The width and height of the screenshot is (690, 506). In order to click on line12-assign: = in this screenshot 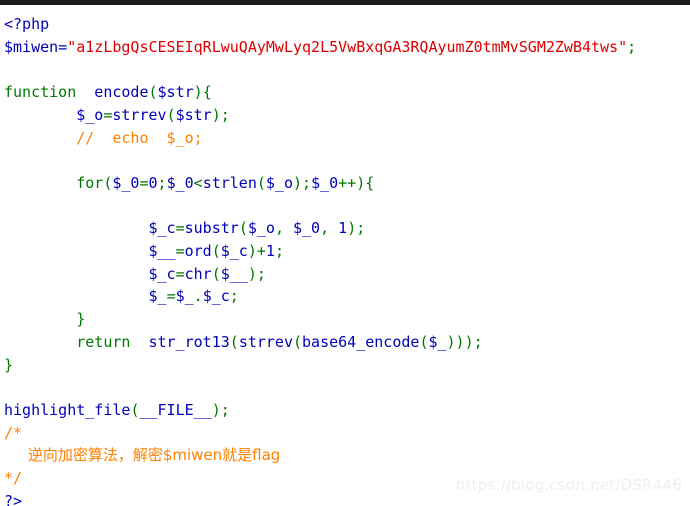, I will do `click(180, 273)`.